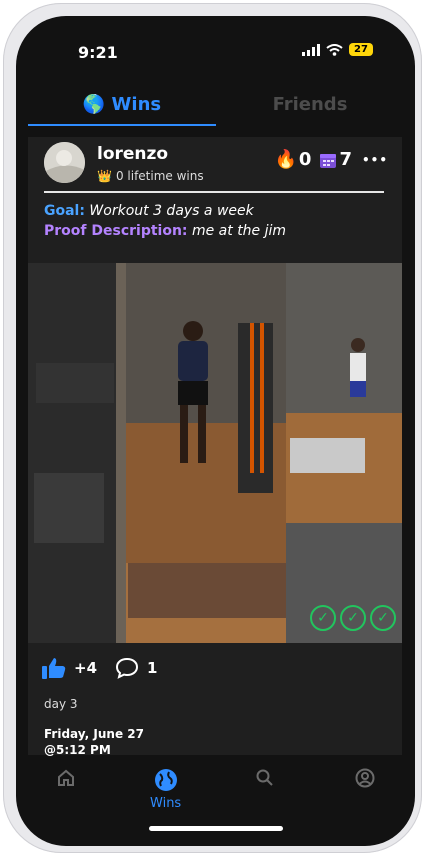  What do you see at coordinates (323, 618) in the screenshot?
I see `check-icon-1: ✓` at bounding box center [323, 618].